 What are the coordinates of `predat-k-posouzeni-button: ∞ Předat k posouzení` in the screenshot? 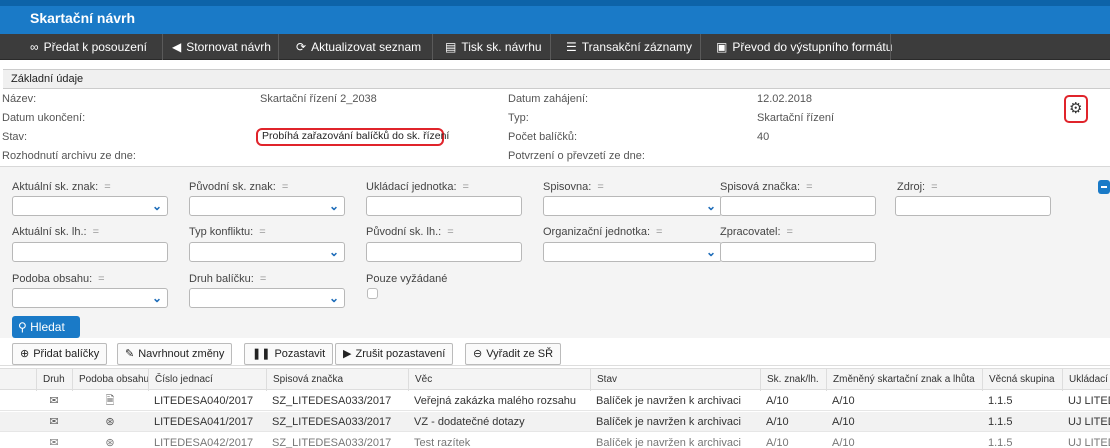 It's located at (88, 47).